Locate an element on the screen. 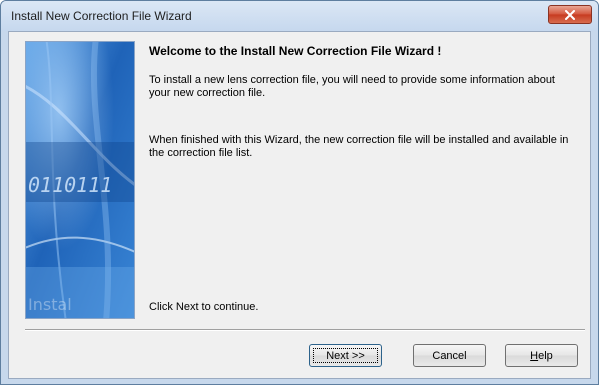 This screenshot has height=385, width=599. window-title: Install New Correction File Wizard is located at coordinates (101, 16).